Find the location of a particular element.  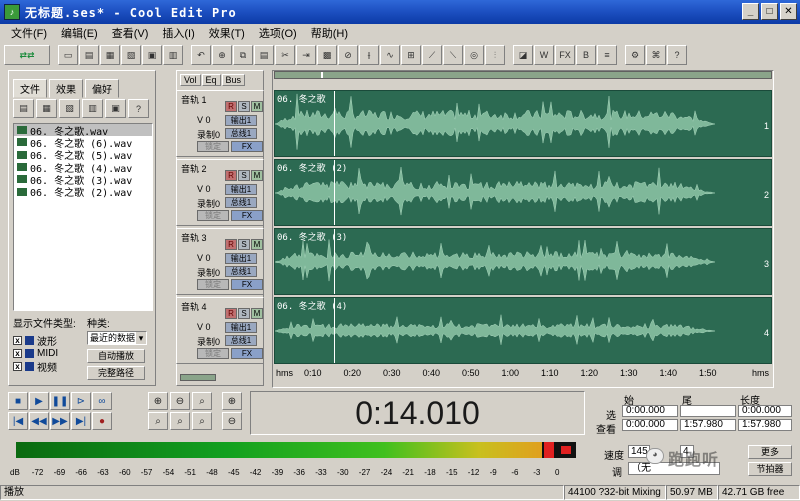

import-icon: ▦ is located at coordinates (46, 108).